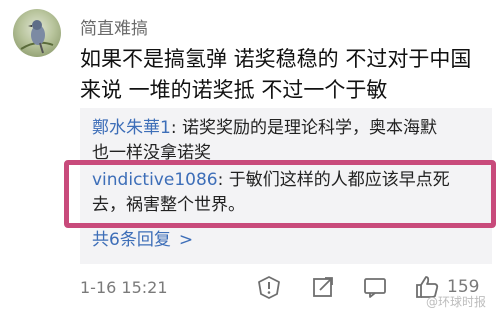 The width and height of the screenshot is (504, 316). What do you see at coordinates (289, 141) in the screenshot?
I see `reply-item: 鄭水朱華1: 诺奖奖励的是理论科学，奥本海默 也一样没拿诺奖` at bounding box center [289, 141].